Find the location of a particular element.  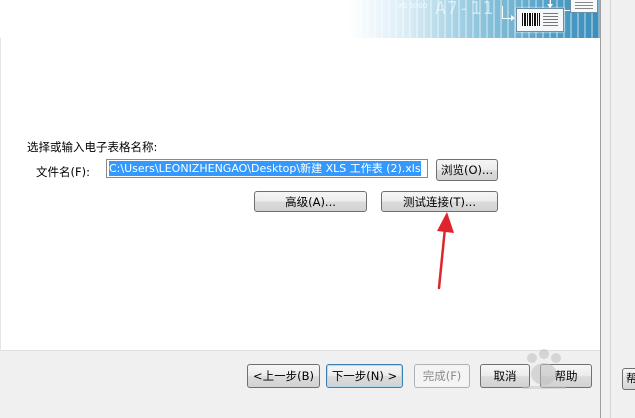

document-icon is located at coordinates (584, 6).